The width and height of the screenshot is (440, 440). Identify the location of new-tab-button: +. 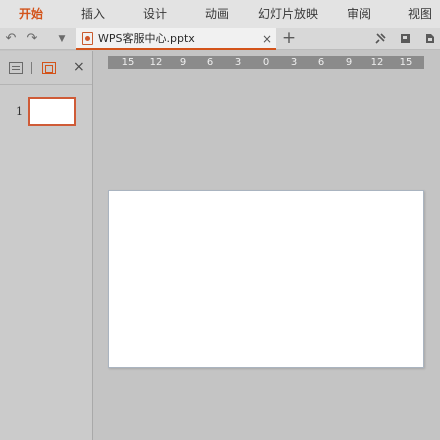
(289, 39).